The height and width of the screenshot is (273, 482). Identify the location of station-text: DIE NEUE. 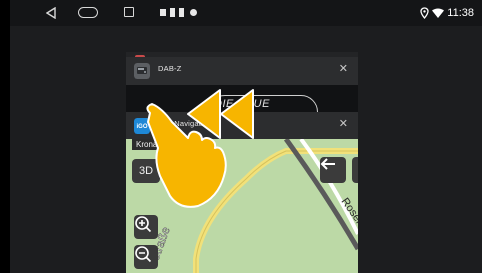
(242, 104).